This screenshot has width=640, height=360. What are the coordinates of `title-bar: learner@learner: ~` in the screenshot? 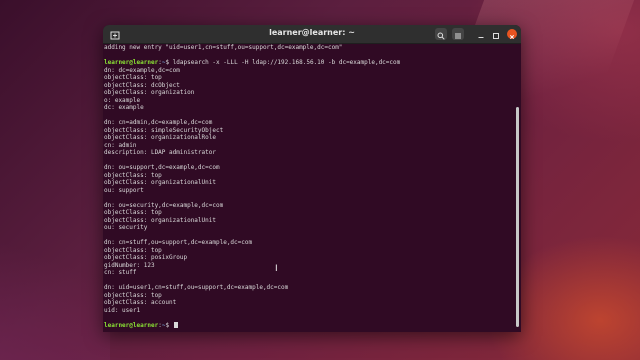 It's located at (312, 34).